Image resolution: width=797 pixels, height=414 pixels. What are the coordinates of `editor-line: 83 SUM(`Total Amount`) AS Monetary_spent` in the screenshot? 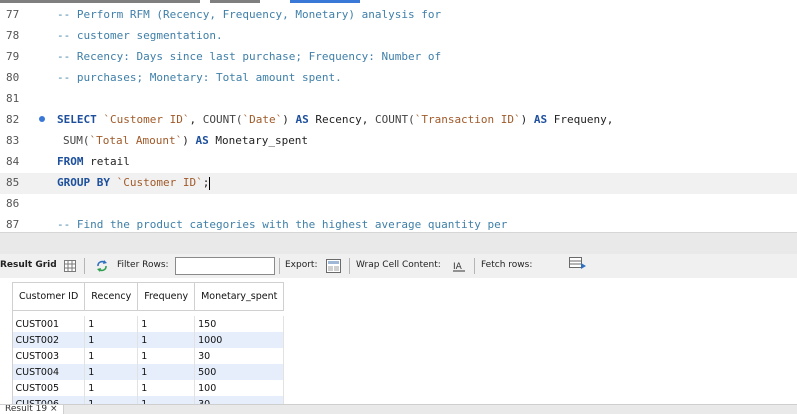 It's located at (398, 141).